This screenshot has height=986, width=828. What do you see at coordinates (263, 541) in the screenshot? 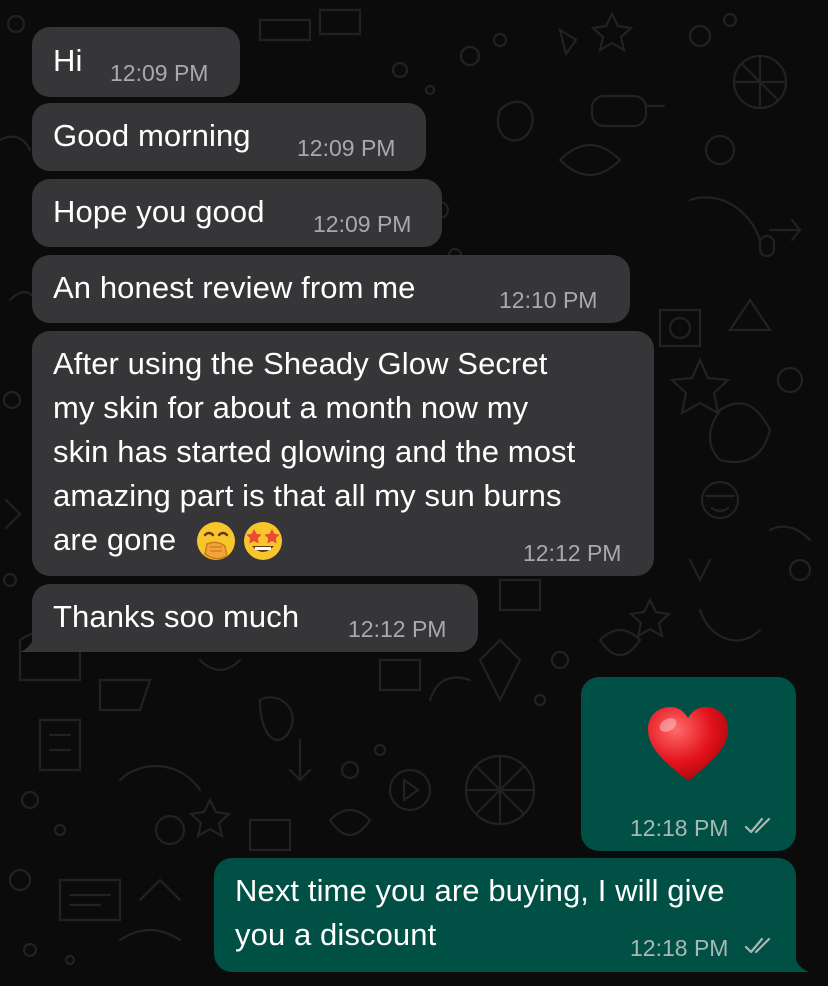
I see `star-struck-emoji` at bounding box center [263, 541].